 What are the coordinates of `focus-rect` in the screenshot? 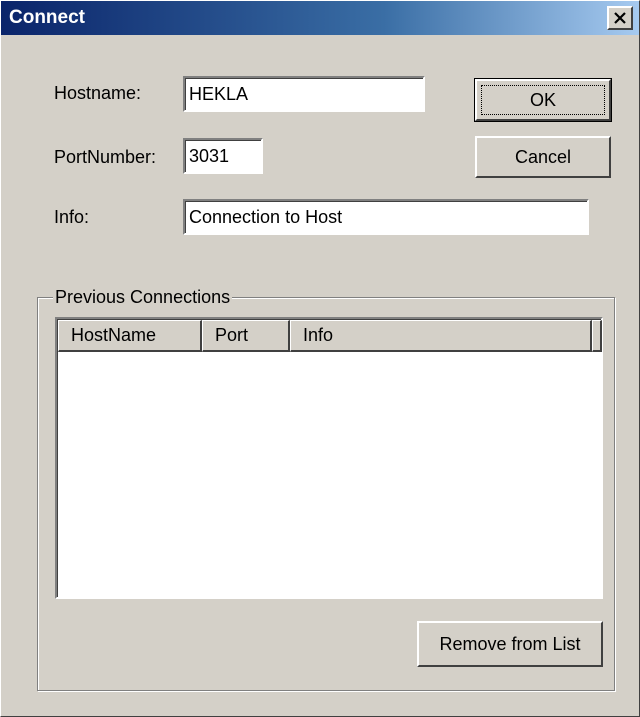 It's located at (543, 100).